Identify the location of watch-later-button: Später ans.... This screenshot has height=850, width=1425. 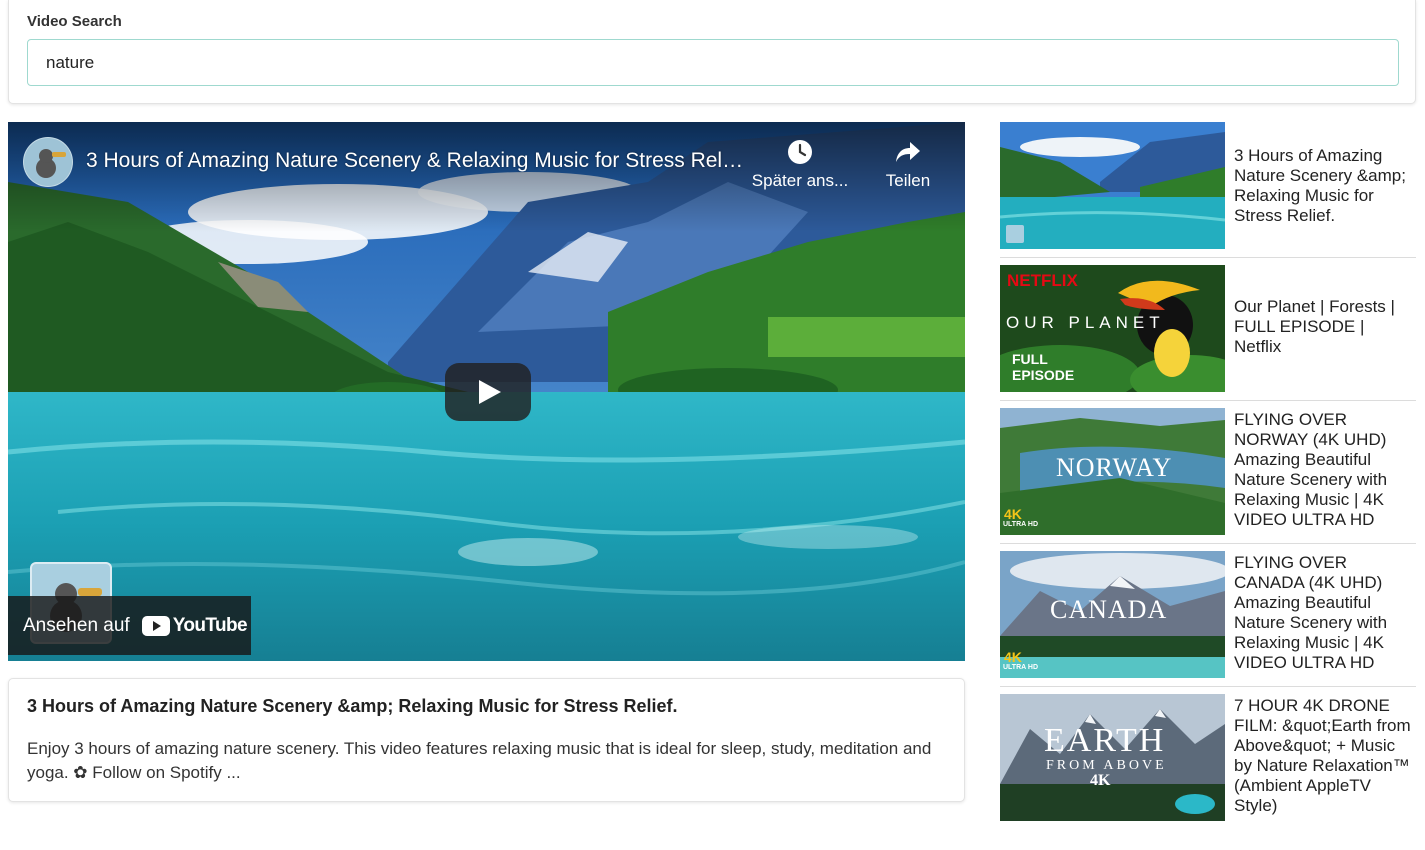
(800, 165).